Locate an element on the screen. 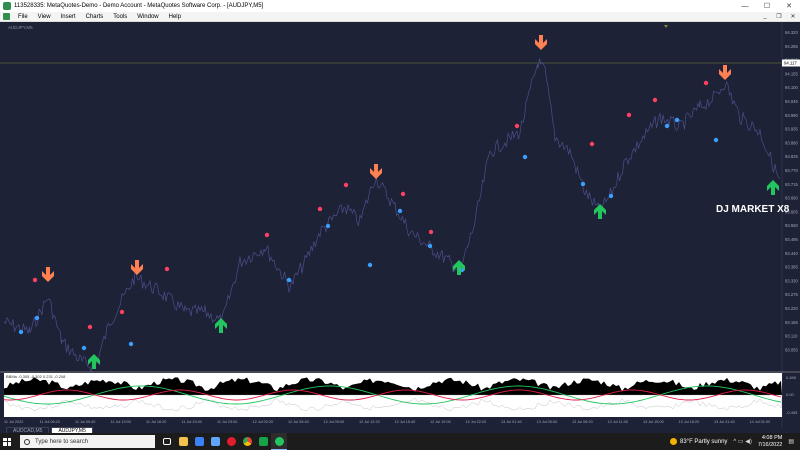 The image size is (800, 450). chart-restore-button: ❐ is located at coordinates (779, 16).